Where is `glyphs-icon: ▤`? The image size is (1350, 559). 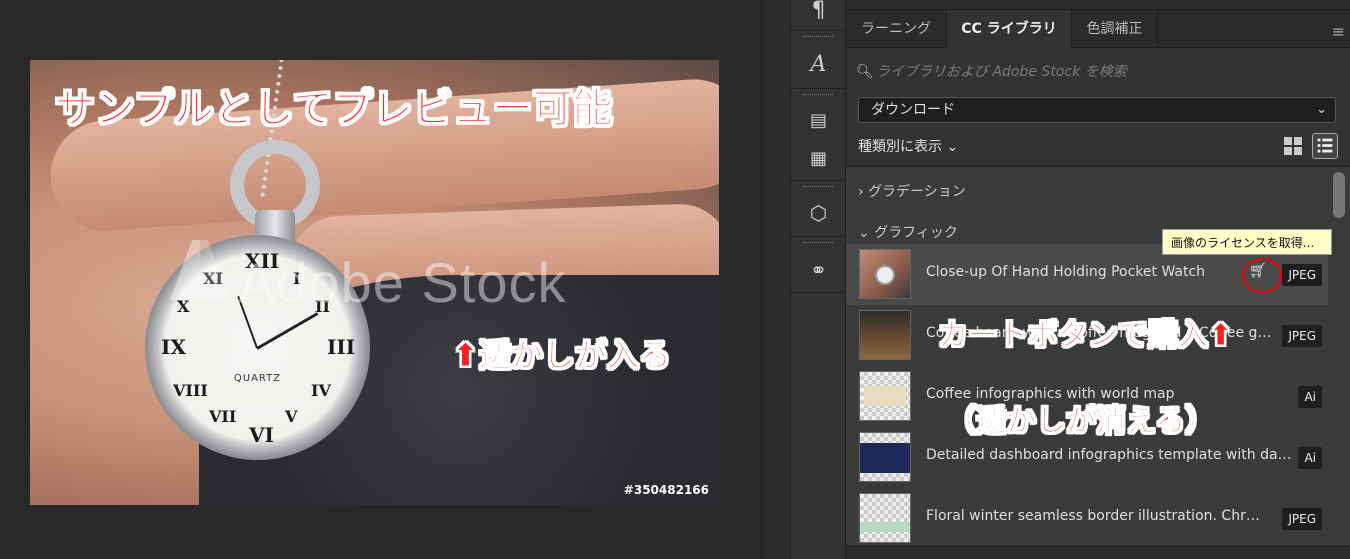 glyphs-icon: ▤ is located at coordinates (818, 120).